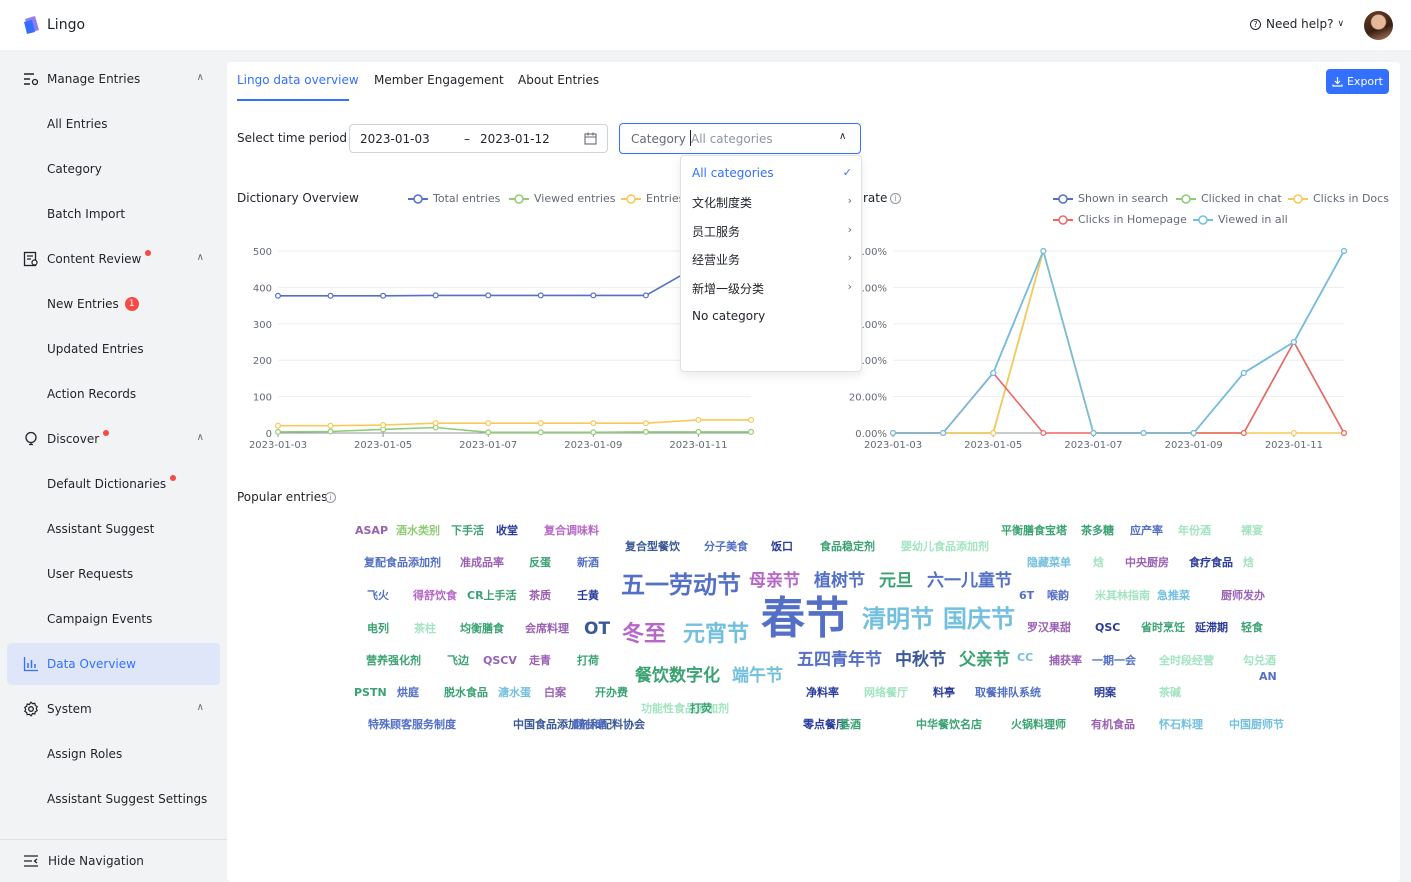  What do you see at coordinates (772, 259) in the screenshot?
I see `dropdown-option-business: 经营业务 ›` at bounding box center [772, 259].